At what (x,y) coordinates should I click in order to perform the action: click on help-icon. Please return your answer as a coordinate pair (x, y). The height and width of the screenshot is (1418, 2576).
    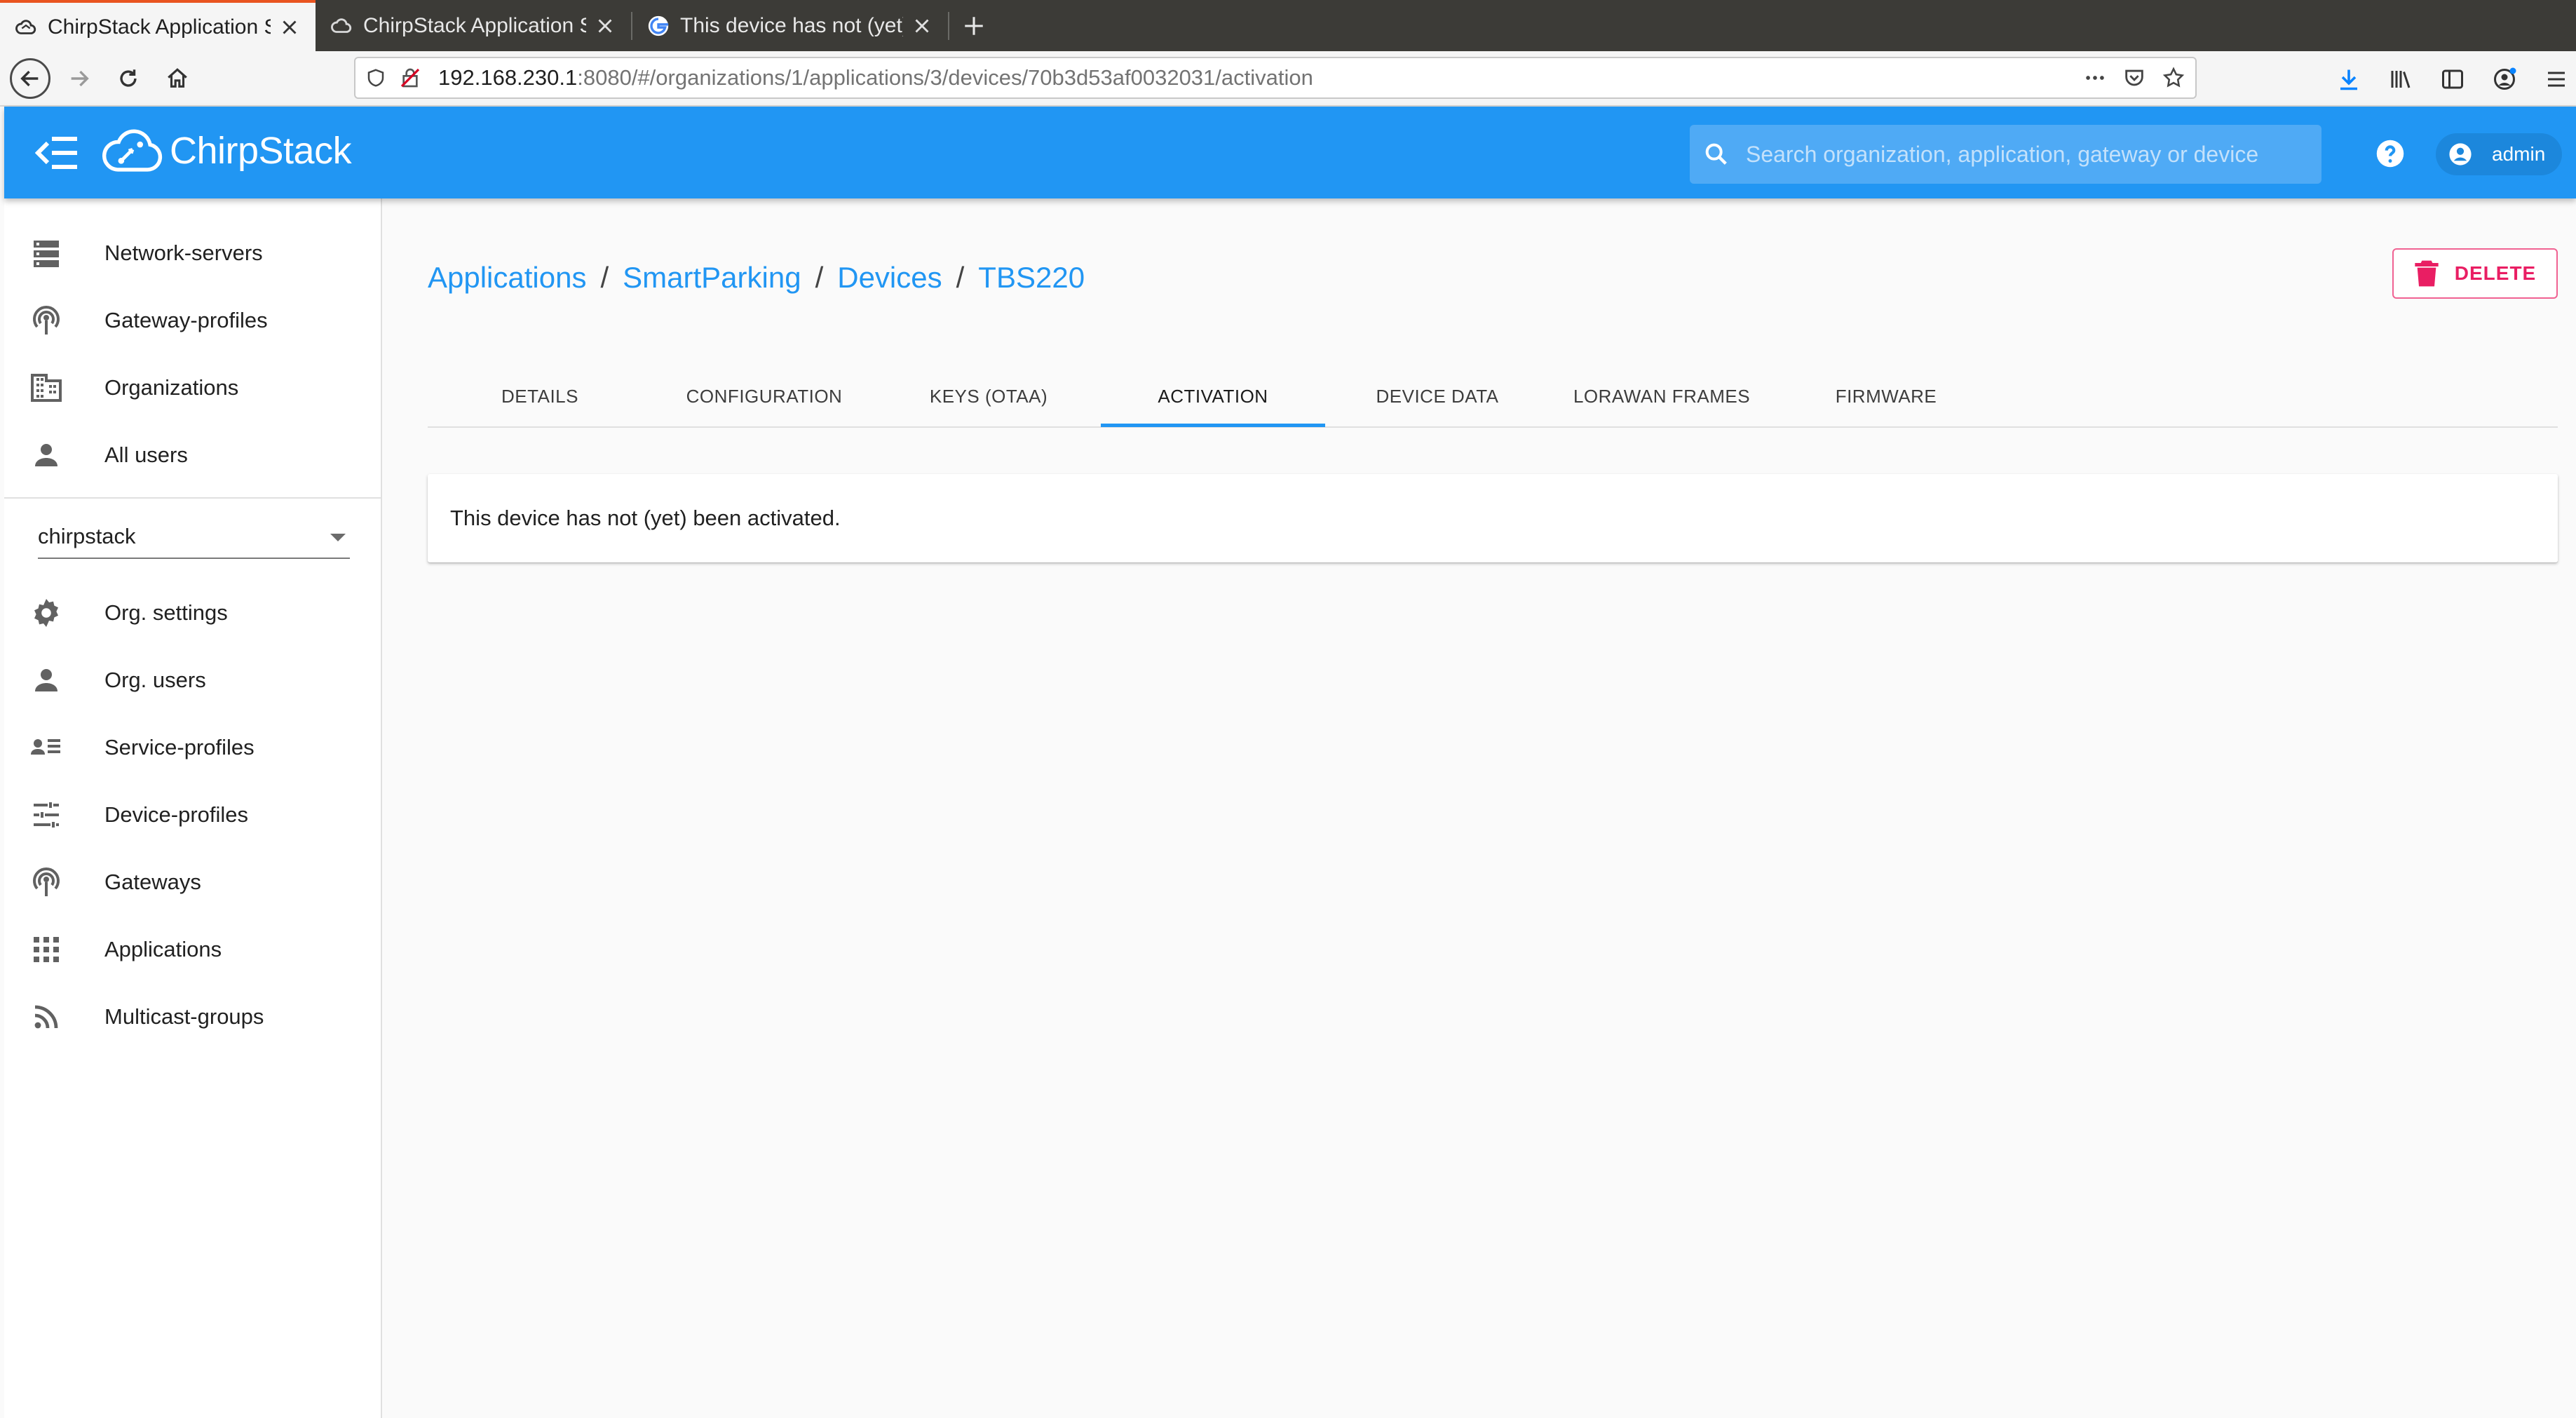
    Looking at the image, I should click on (2390, 153).